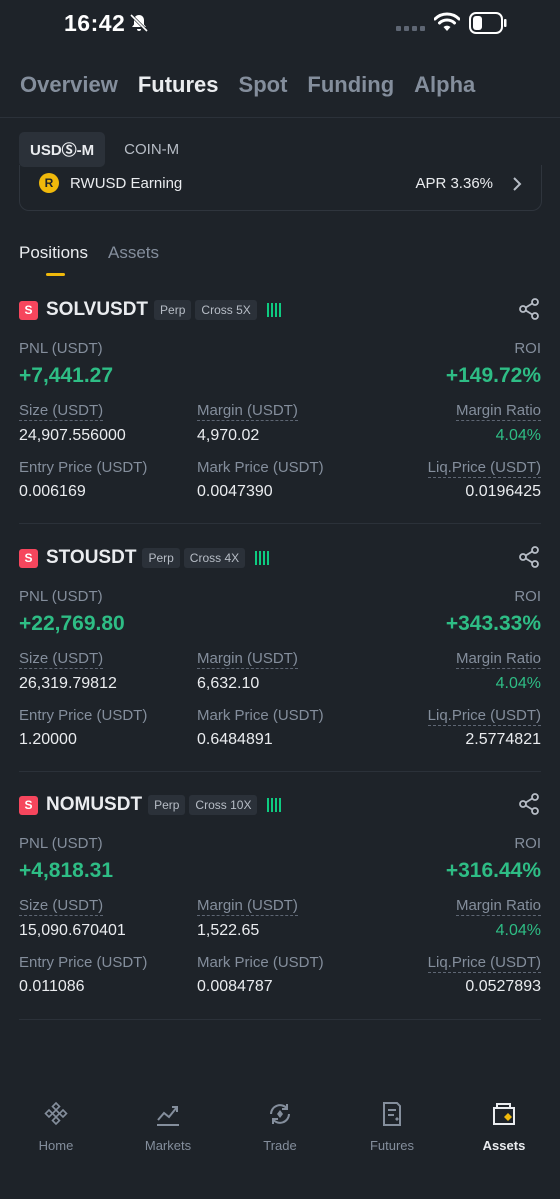  What do you see at coordinates (133, 253) in the screenshot?
I see `tab-assets: Assets` at bounding box center [133, 253].